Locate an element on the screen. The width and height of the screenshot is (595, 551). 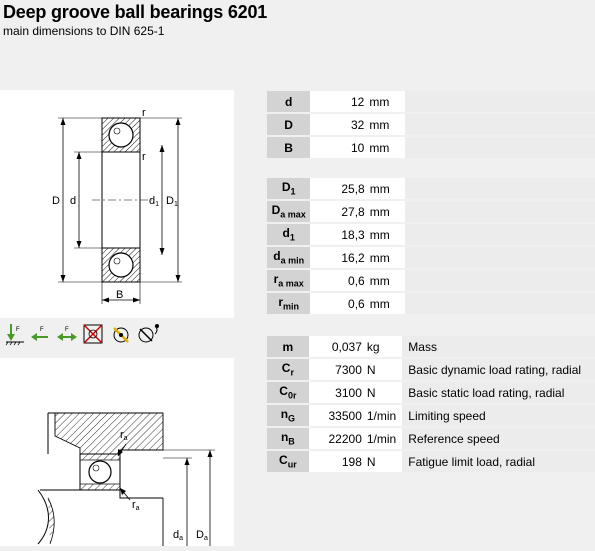
description-cell: Mass is located at coordinates (498, 346).